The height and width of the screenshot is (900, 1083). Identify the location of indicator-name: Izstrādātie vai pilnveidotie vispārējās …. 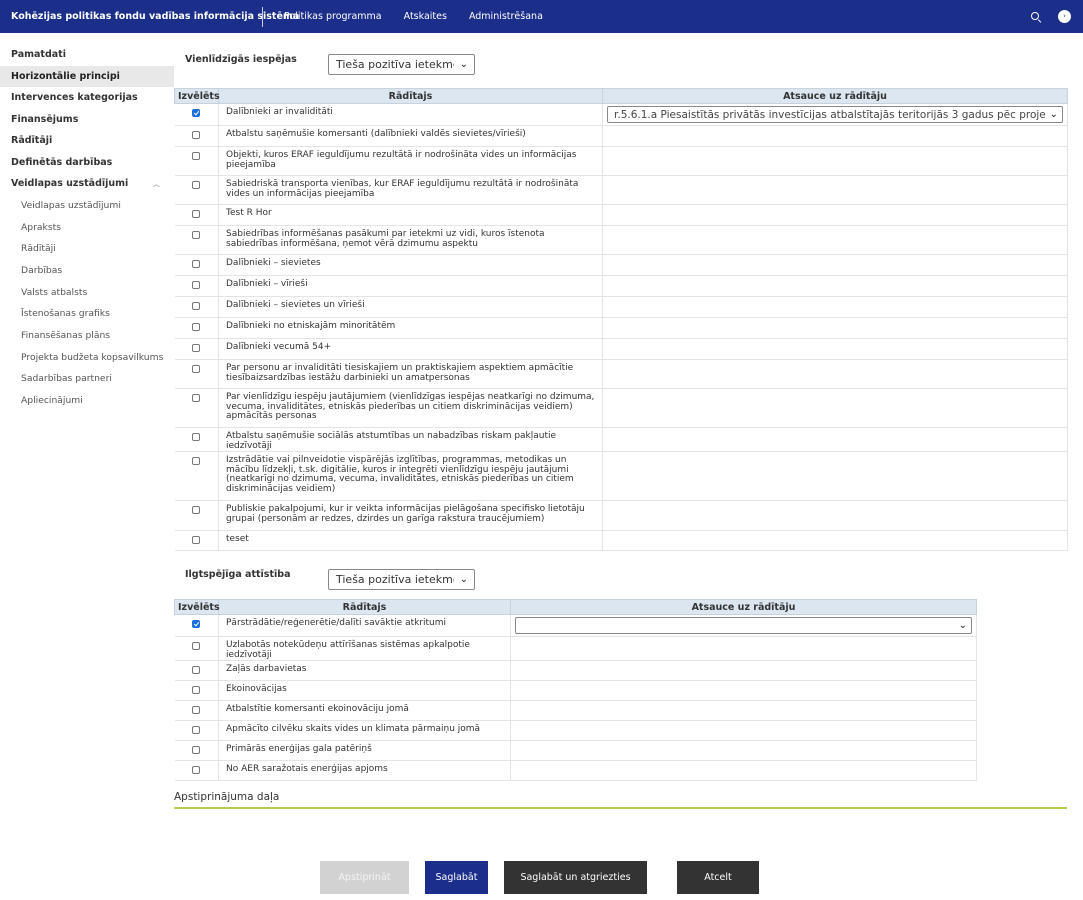
(410, 476).